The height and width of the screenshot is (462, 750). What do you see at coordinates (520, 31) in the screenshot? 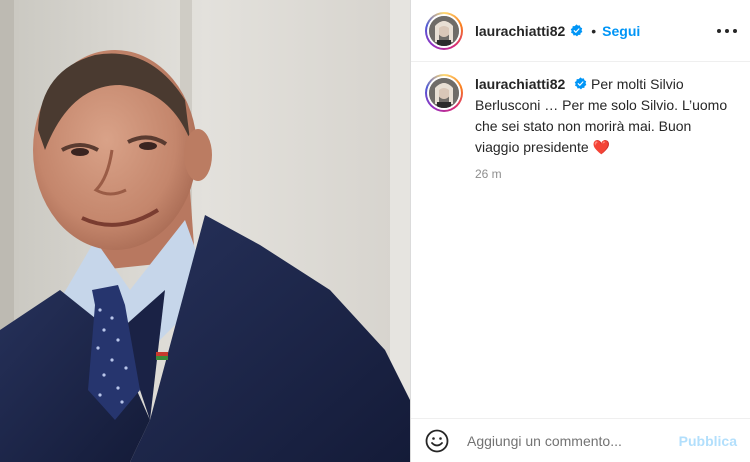
I see `header-username: laurachiatti82` at bounding box center [520, 31].